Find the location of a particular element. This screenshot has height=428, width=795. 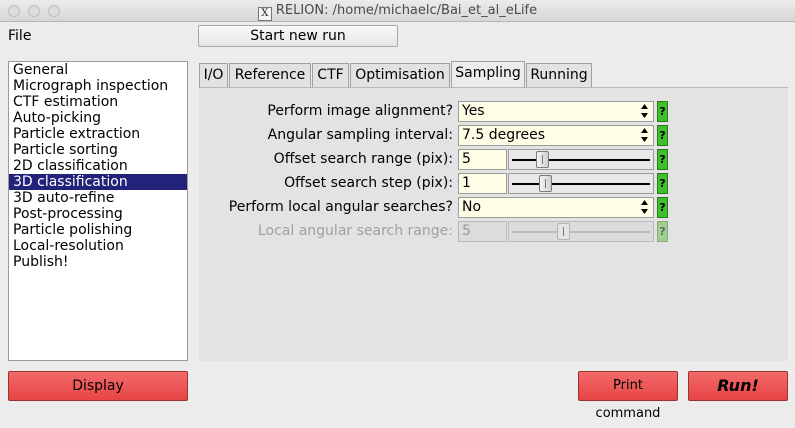

job-item-ctf-estimation: CTF estimation is located at coordinates (98, 102).